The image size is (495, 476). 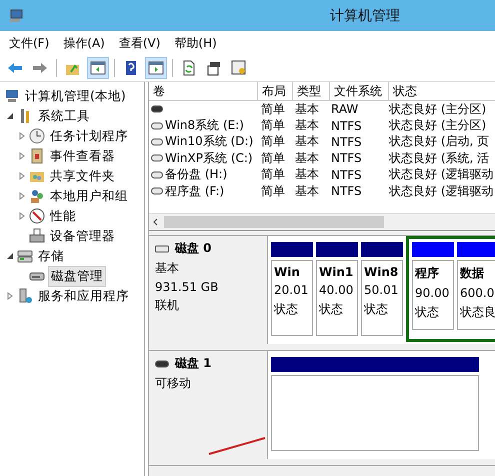 What do you see at coordinates (83, 296) in the screenshot?
I see `tree-item: 服务和应用程序` at bounding box center [83, 296].